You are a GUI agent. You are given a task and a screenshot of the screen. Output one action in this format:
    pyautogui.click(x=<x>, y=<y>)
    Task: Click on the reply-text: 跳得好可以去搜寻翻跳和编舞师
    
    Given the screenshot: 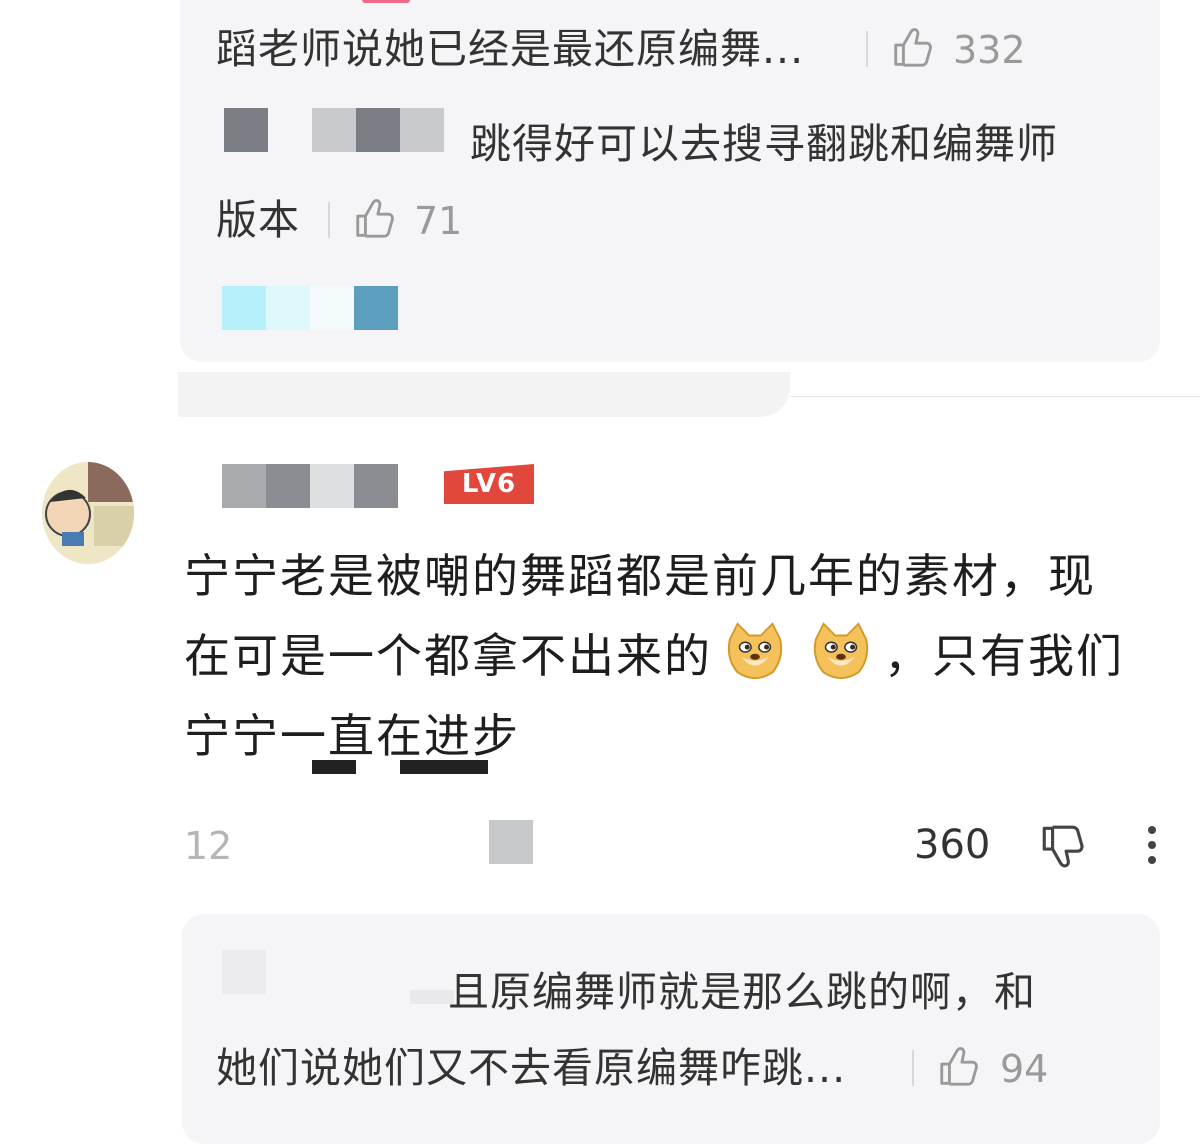 What is the action you would take?
    pyautogui.click(x=764, y=144)
    